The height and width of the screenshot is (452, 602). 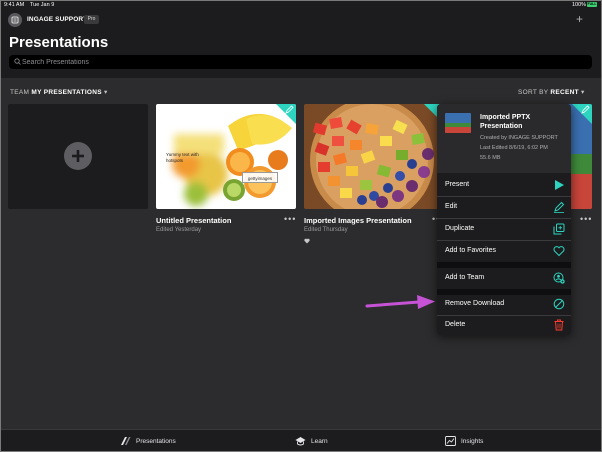 What do you see at coordinates (504, 207) in the screenshot?
I see `menu-item-edit: Edit` at bounding box center [504, 207].